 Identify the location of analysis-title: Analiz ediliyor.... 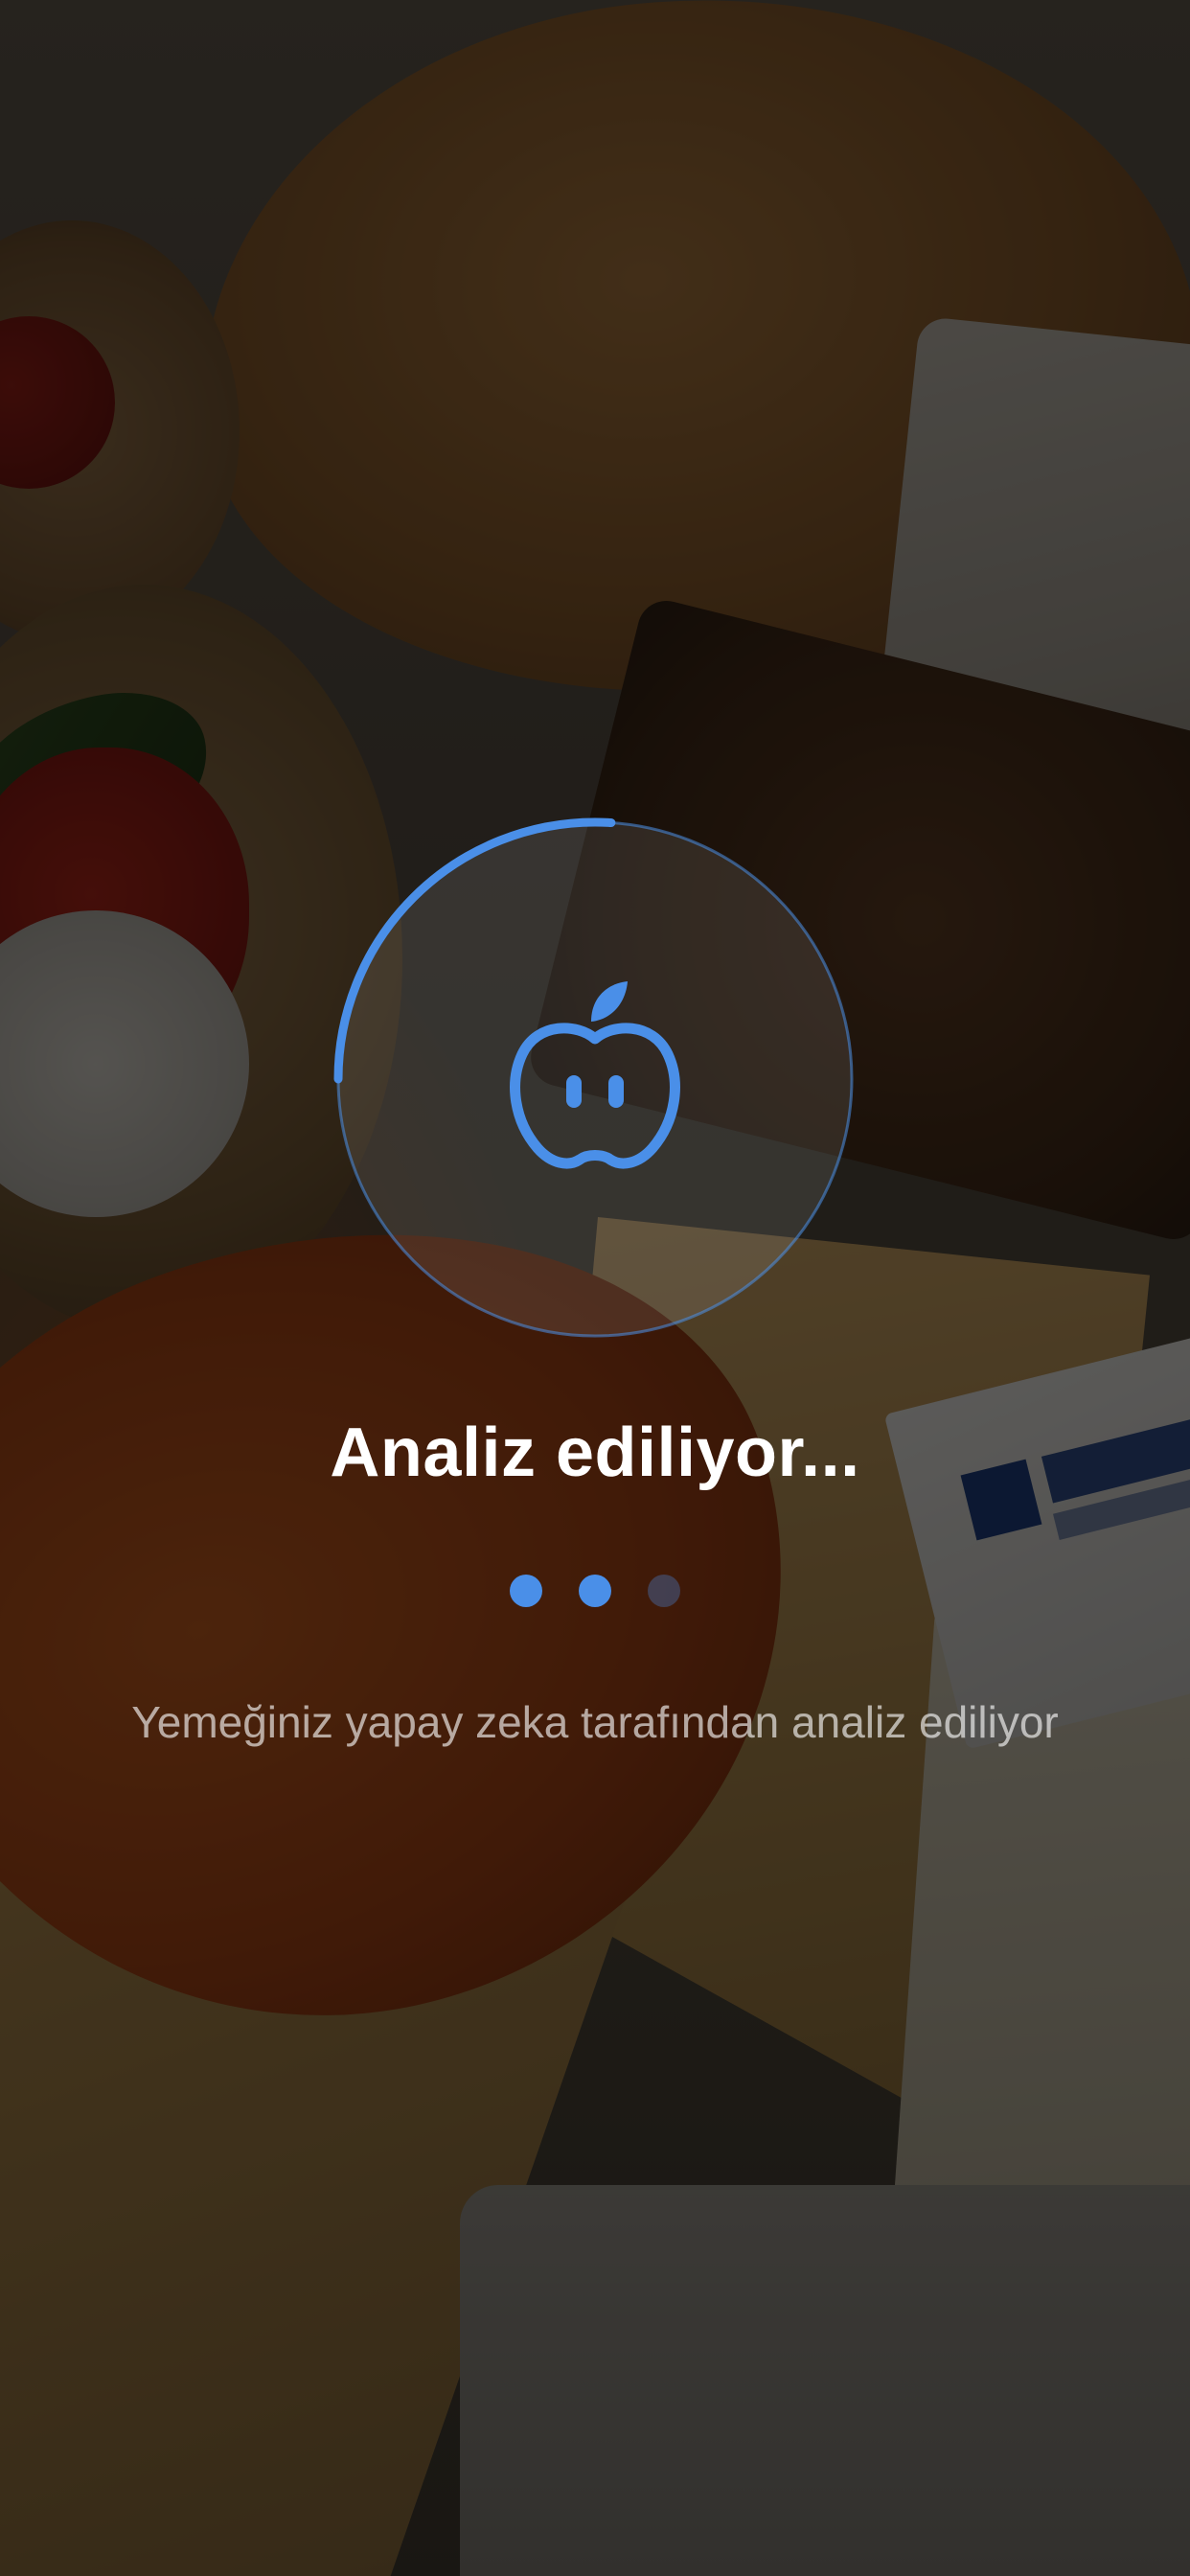
(595, 1452).